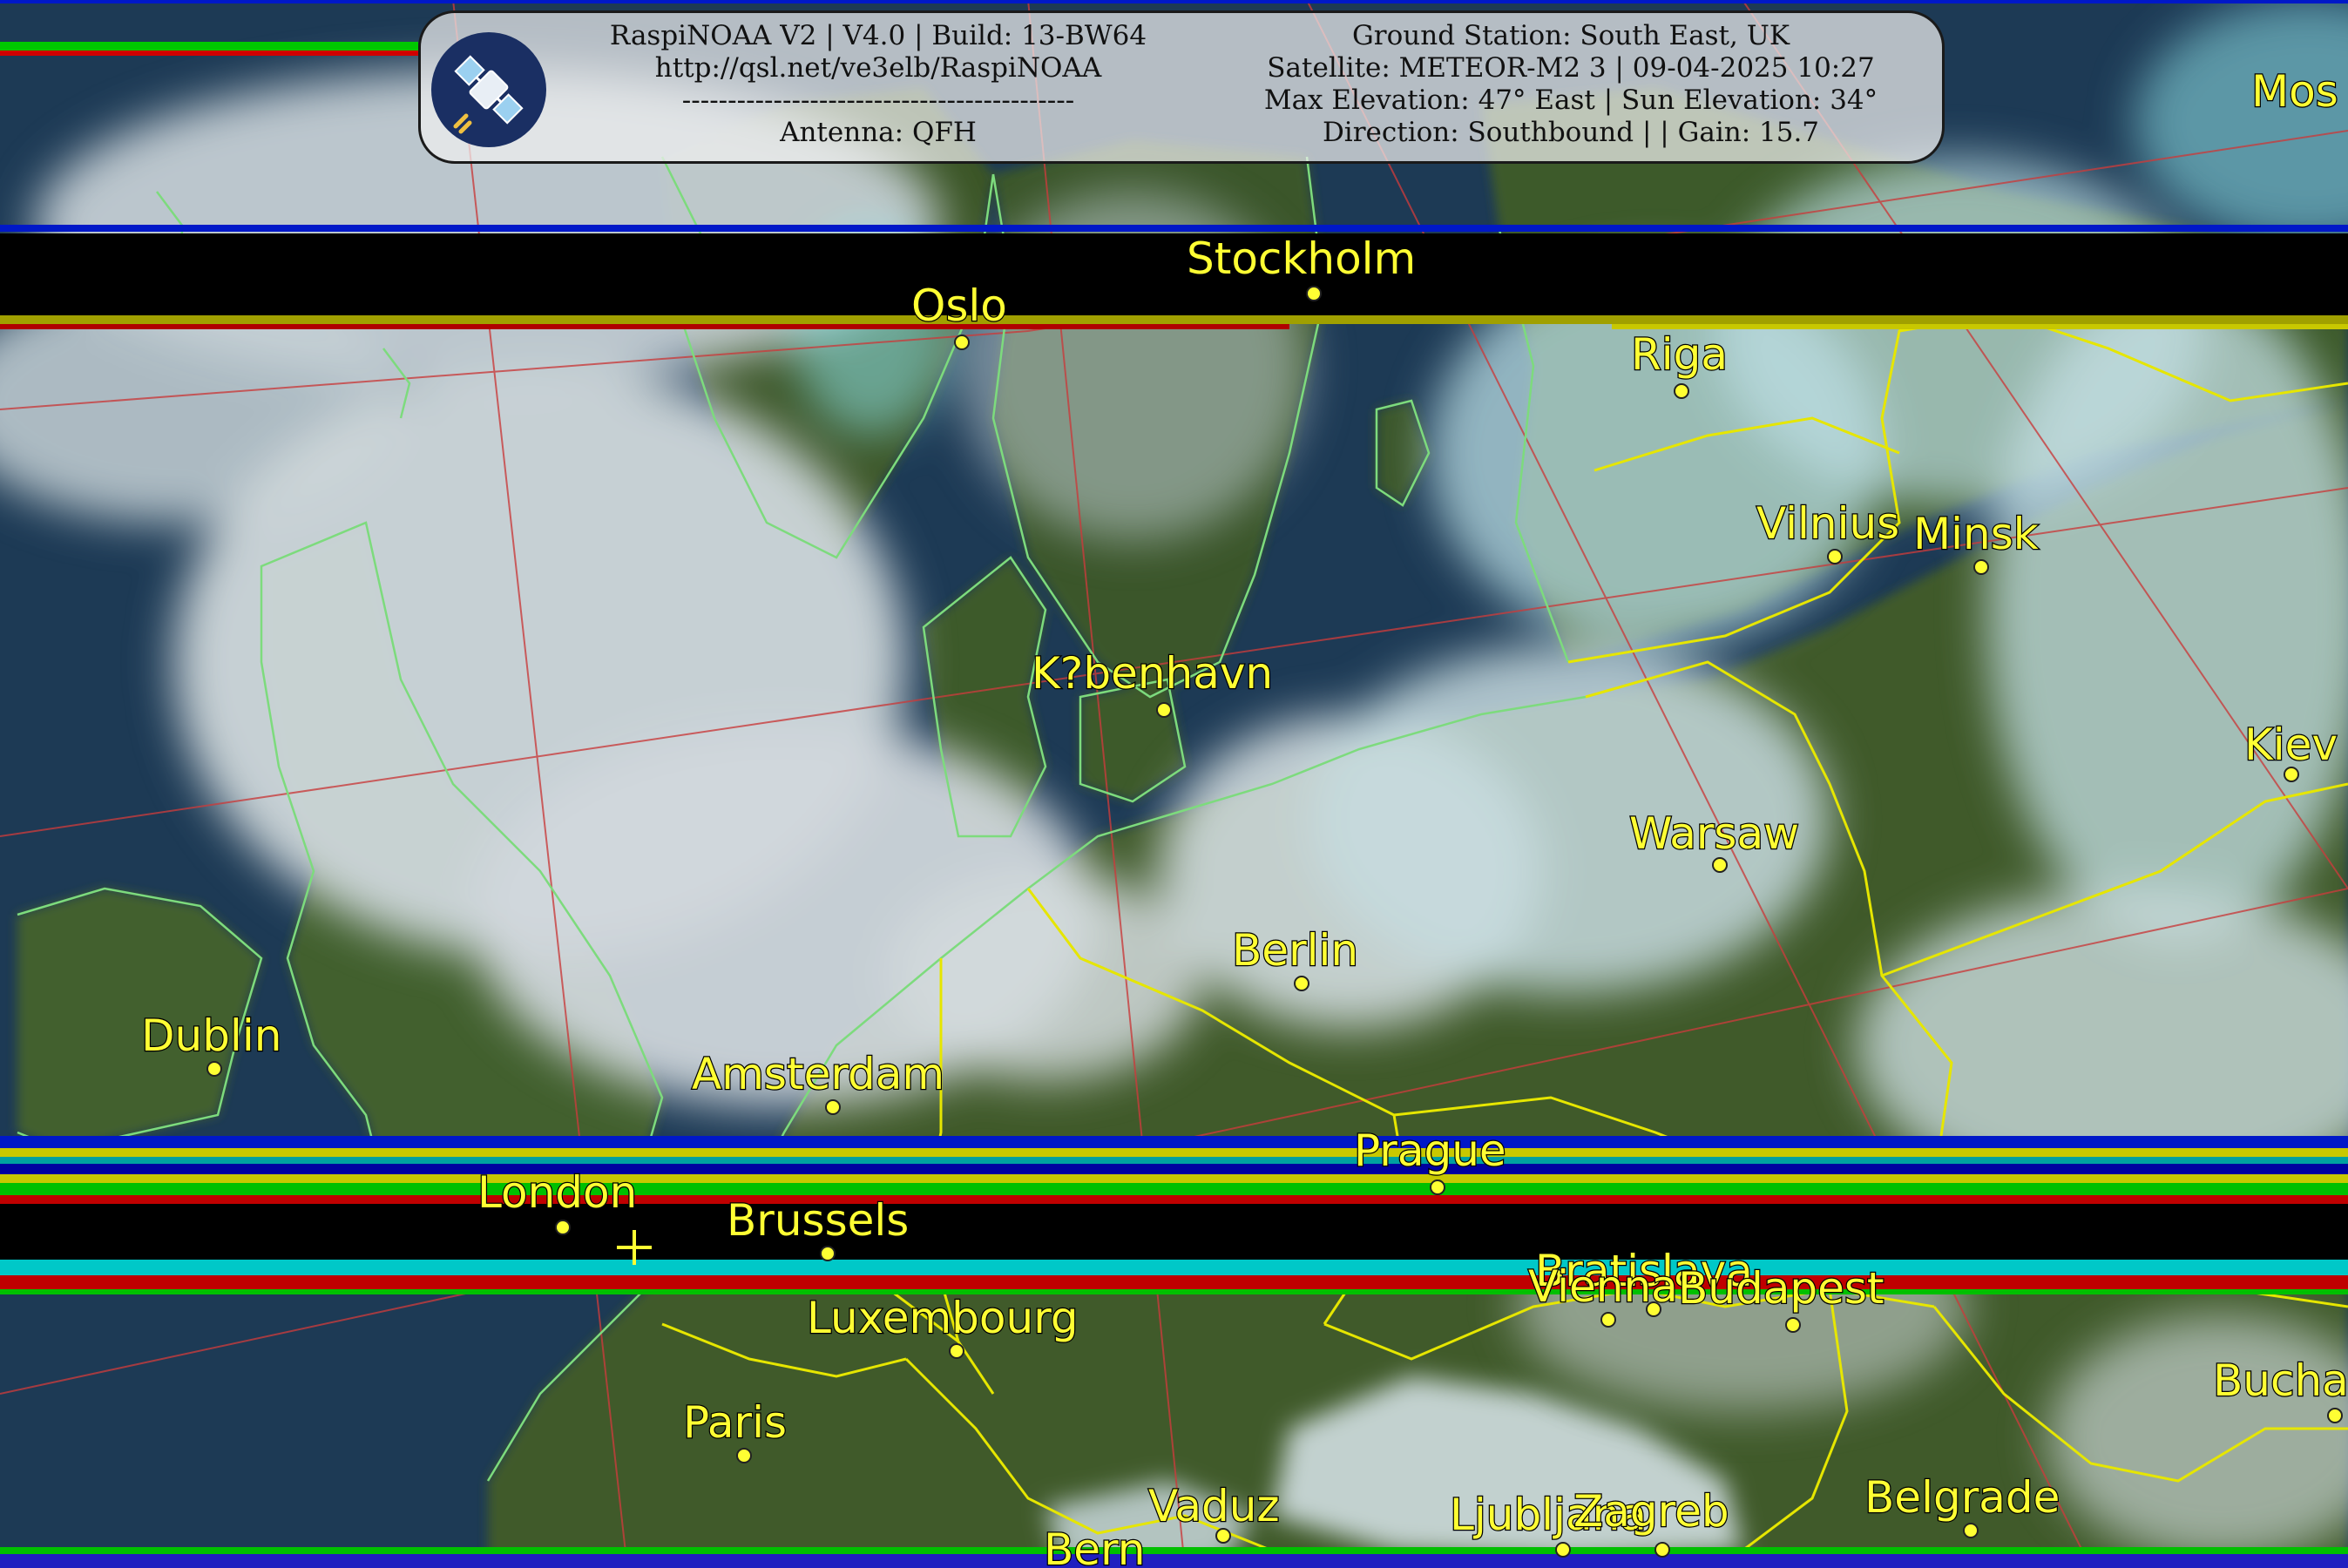  Describe the element at coordinates (1662, 1550) in the screenshot. I see `city-dot-zagreb` at that location.